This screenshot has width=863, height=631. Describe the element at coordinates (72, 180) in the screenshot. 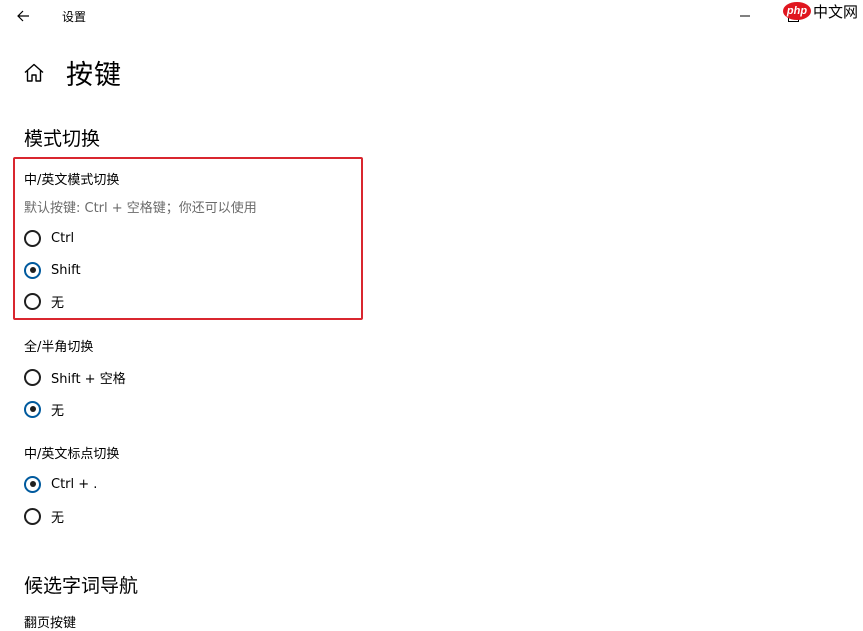

I see `cn-en-mode-label: 中/英文模式切换` at that location.